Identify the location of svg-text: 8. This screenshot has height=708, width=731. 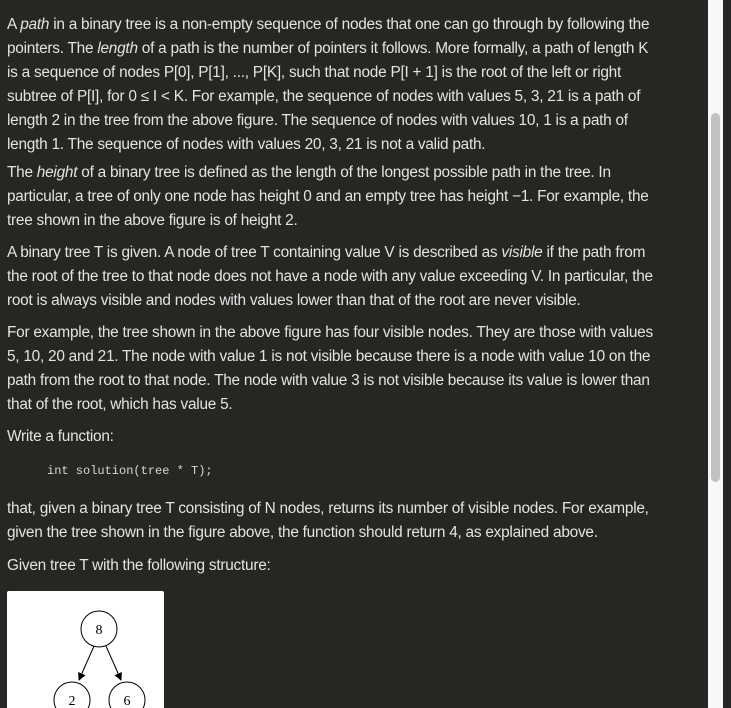
(99, 630).